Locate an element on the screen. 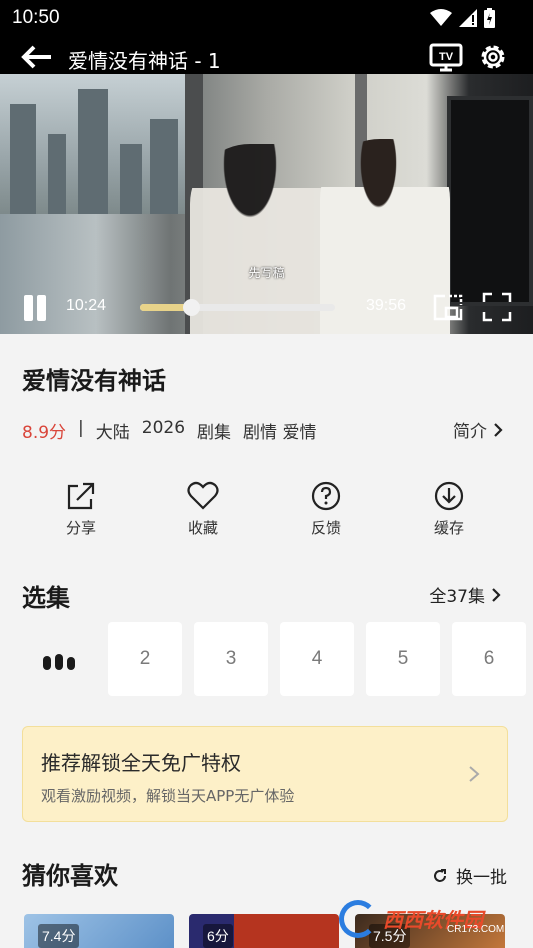 This screenshot has width=533, height=948. episode-list: 2 3 4 5 6 is located at coordinates (277, 659).